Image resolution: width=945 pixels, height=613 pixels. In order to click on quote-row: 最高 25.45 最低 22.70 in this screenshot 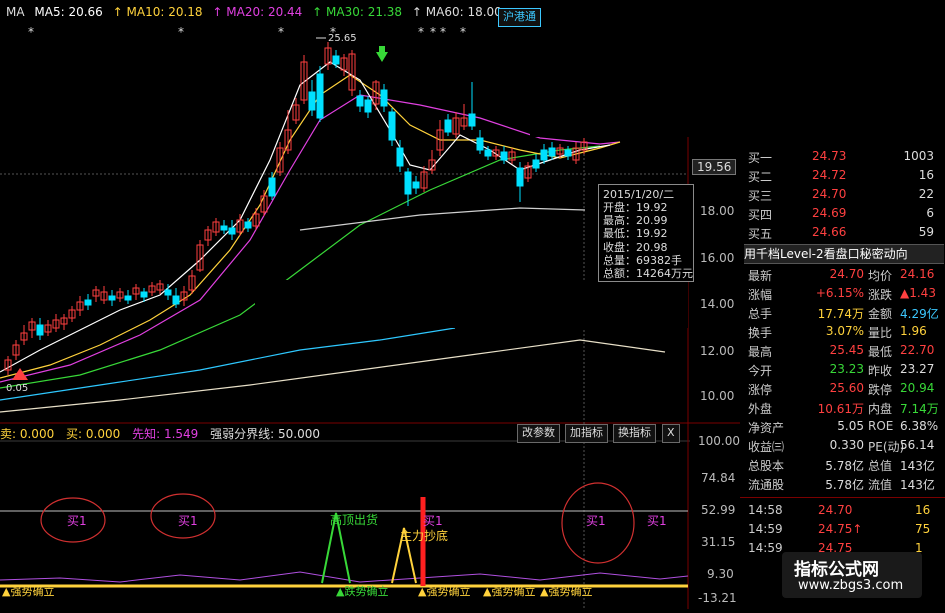, I will do `click(842, 352)`.